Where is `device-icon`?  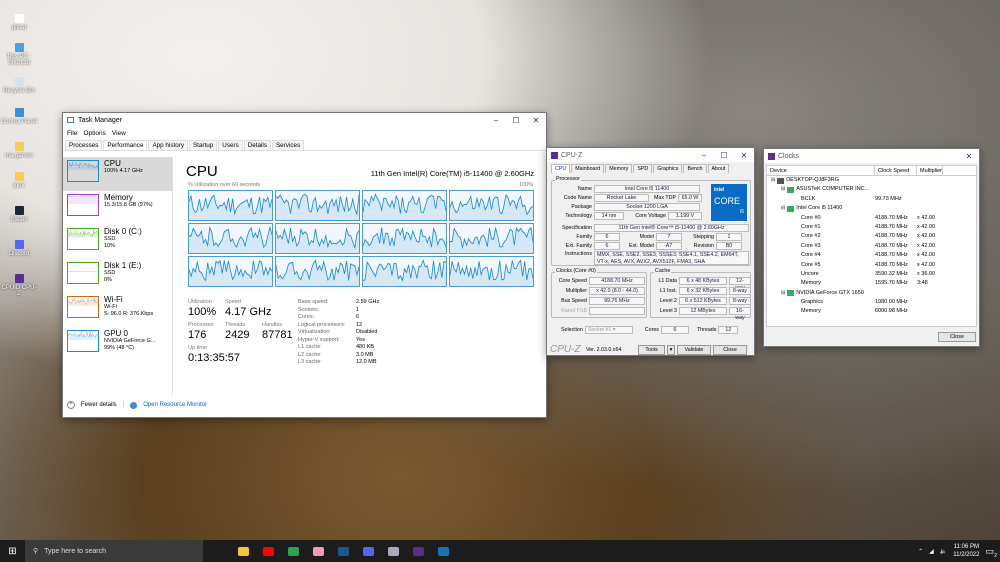 device-icon is located at coordinates (791, 293).